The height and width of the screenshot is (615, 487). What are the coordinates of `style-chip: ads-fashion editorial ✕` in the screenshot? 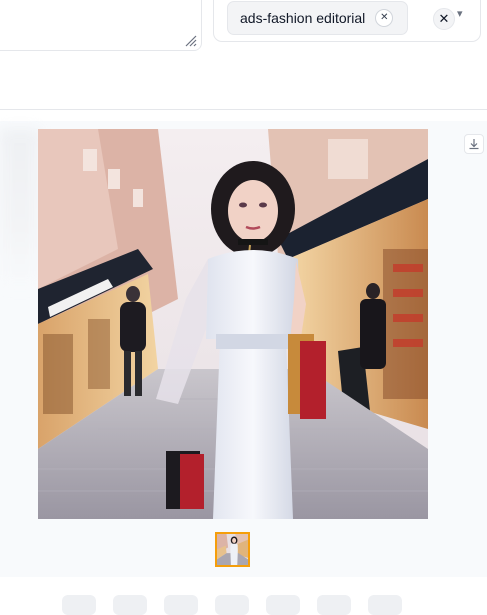 It's located at (318, 18).